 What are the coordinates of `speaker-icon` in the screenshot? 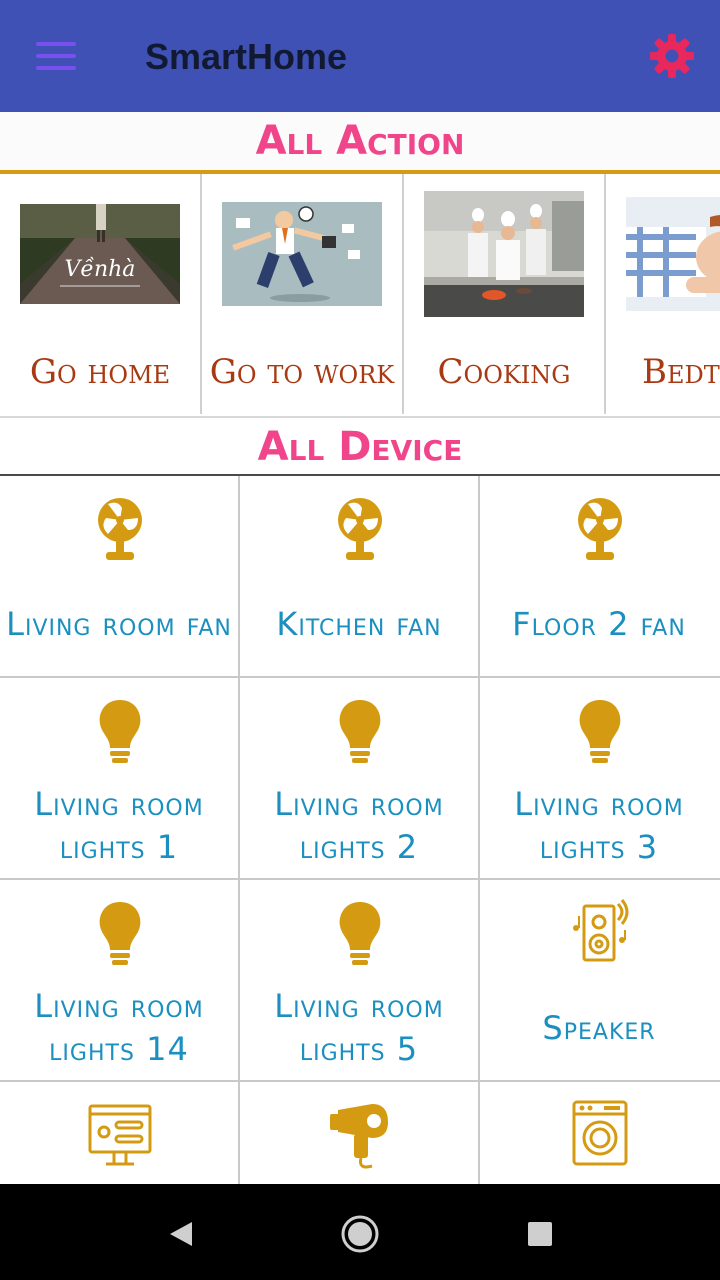 It's located at (601, 930).